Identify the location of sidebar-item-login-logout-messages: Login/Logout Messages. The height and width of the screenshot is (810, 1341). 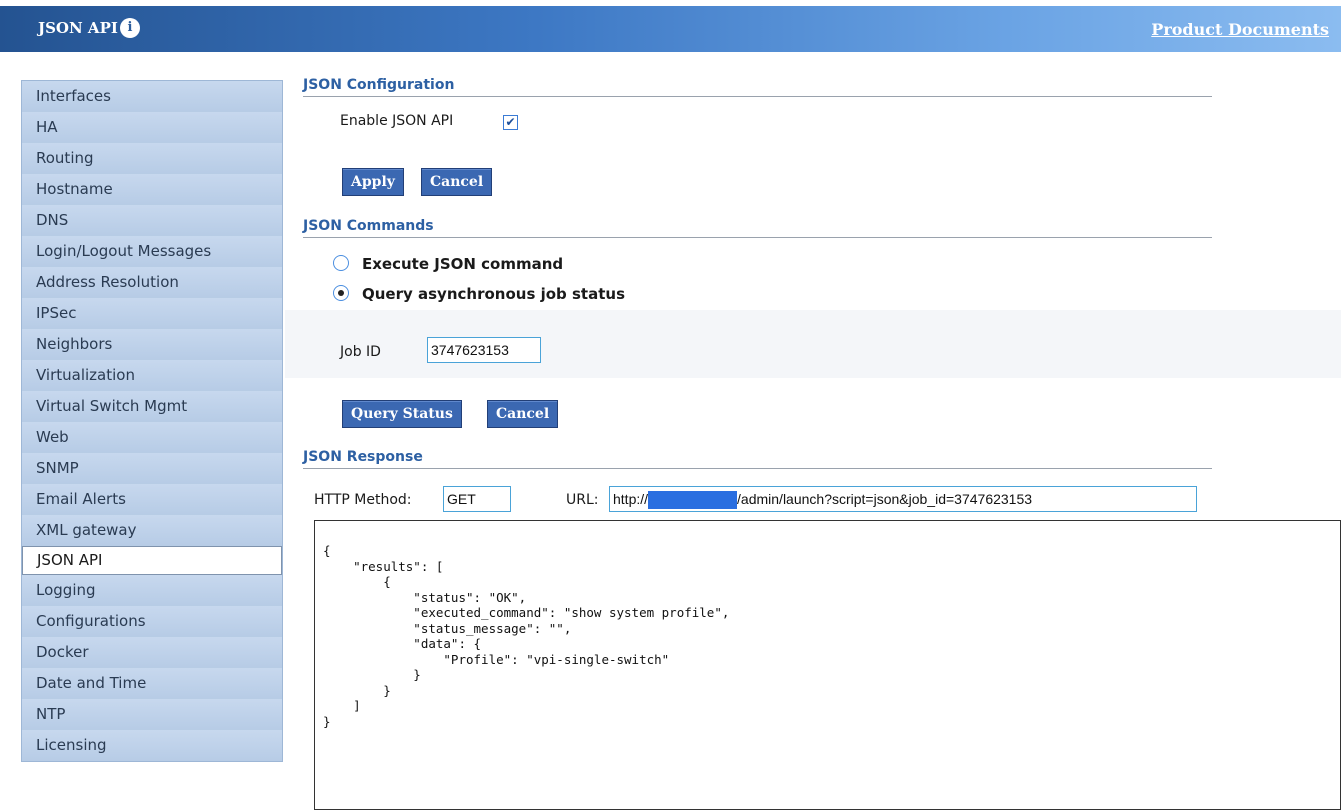
(152, 251).